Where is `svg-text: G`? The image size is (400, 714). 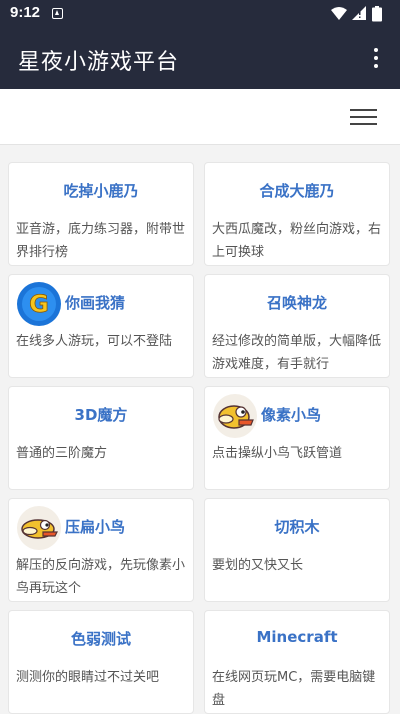
svg-text: G is located at coordinates (39, 304).